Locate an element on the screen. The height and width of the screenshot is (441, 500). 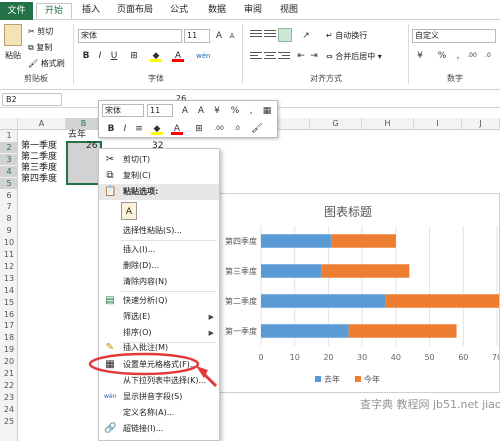
paste-option-icon: A is located at coordinates (129, 211).